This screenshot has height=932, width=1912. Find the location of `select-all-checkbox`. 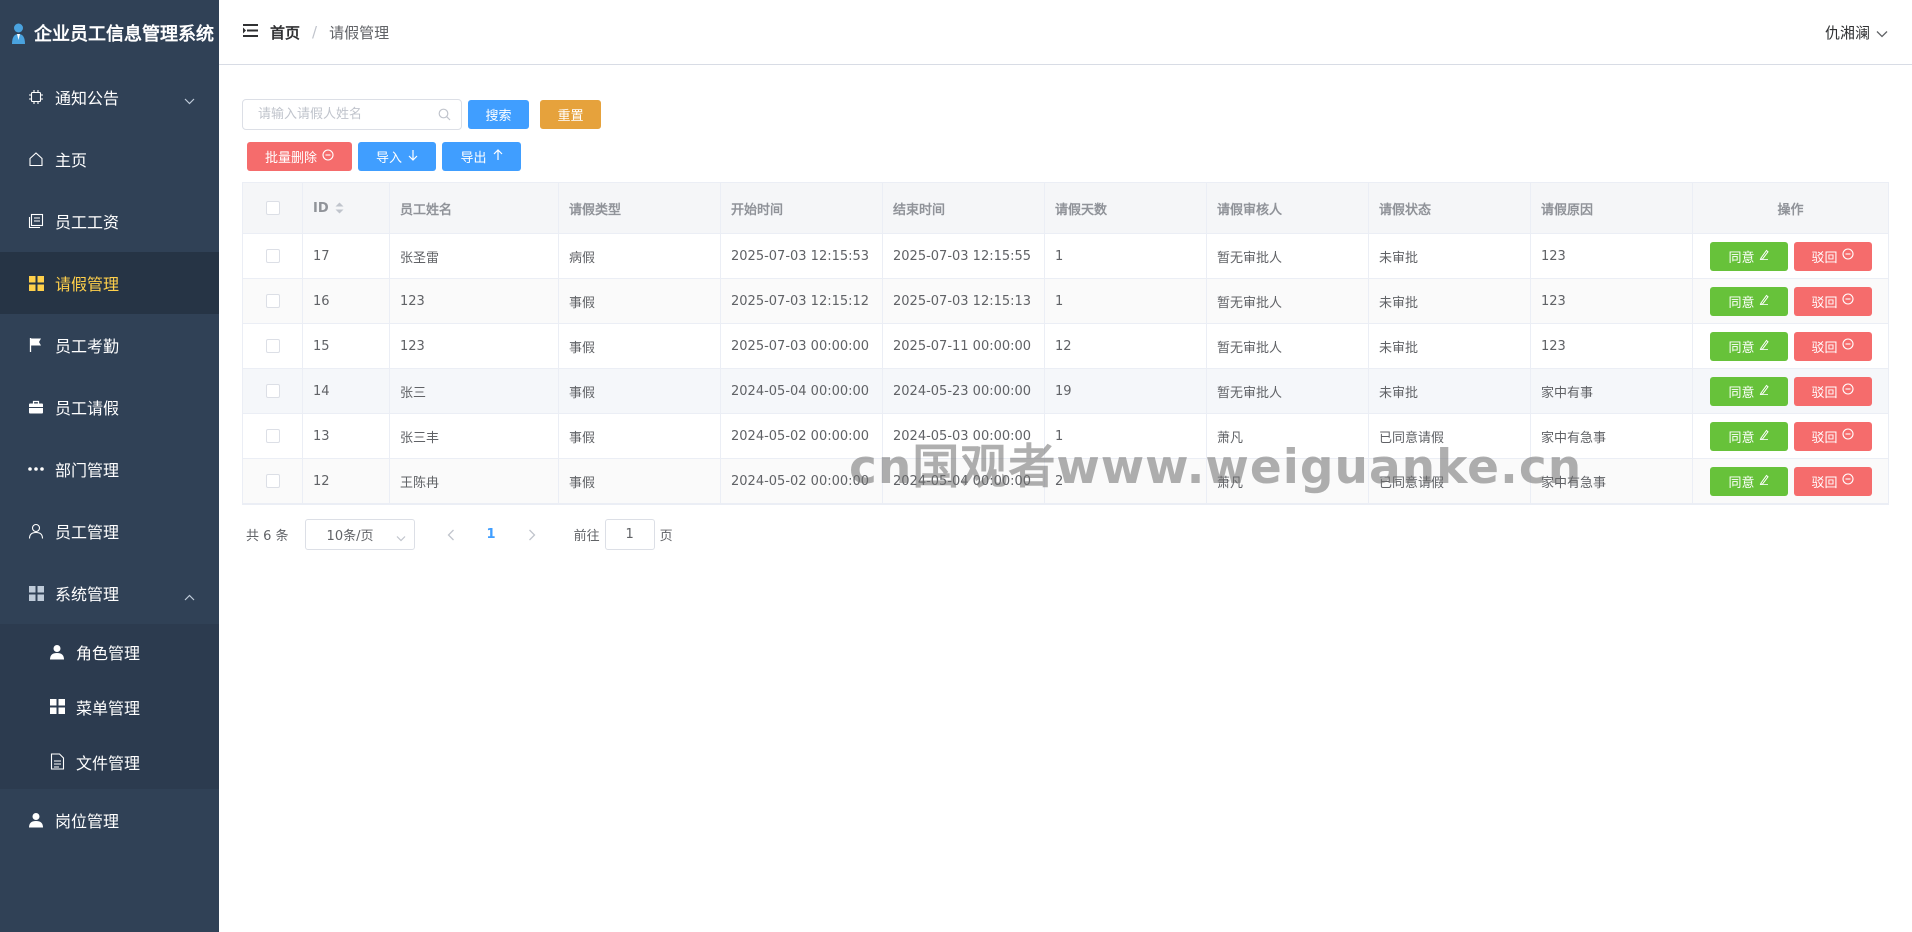

select-all-checkbox is located at coordinates (272, 208).